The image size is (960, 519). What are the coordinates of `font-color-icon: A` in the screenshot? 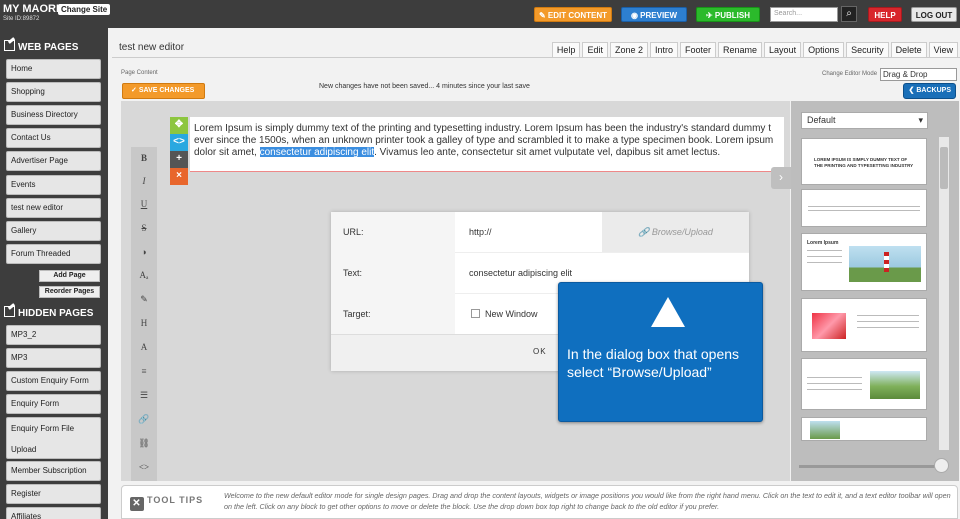 It's located at (144, 347).